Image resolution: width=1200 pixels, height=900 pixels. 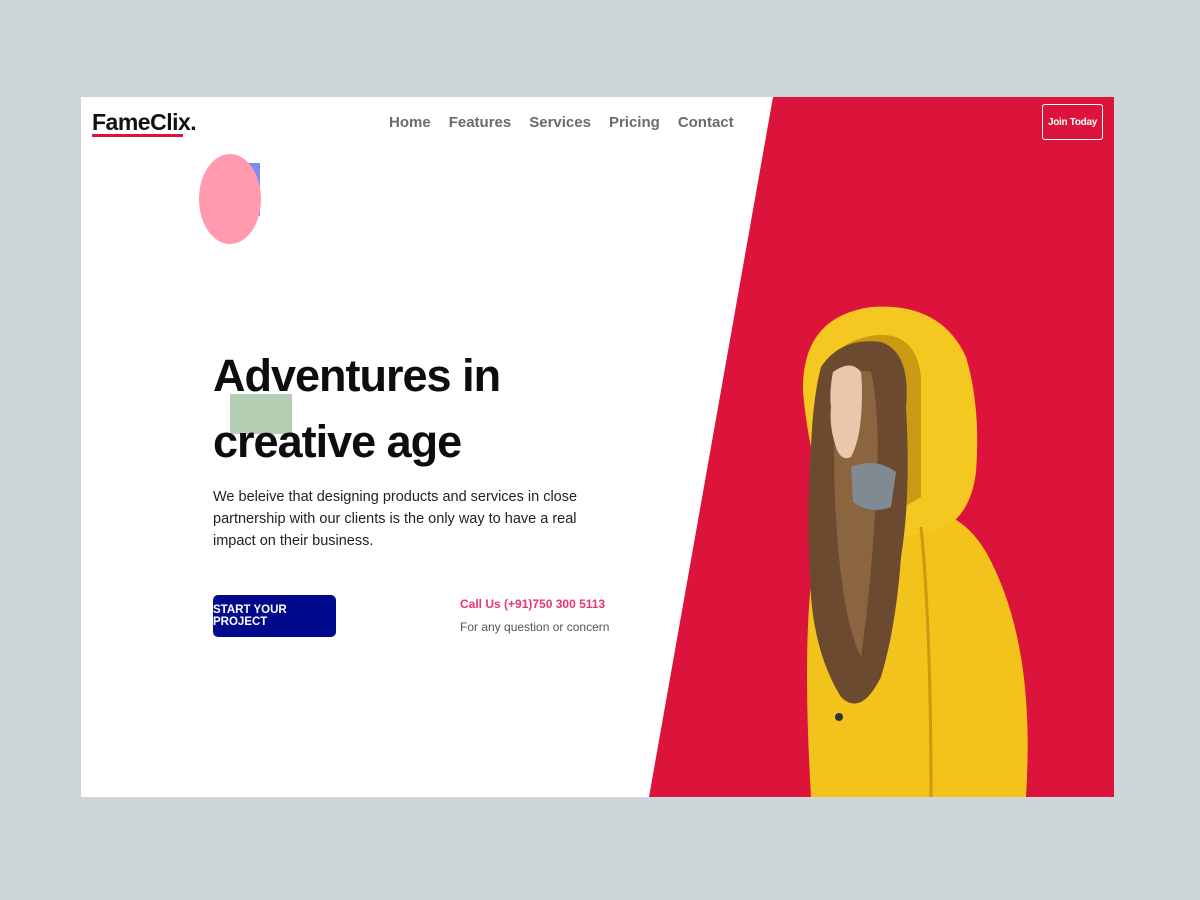 I want to click on nav-item-features: Features, so click(x=480, y=122).